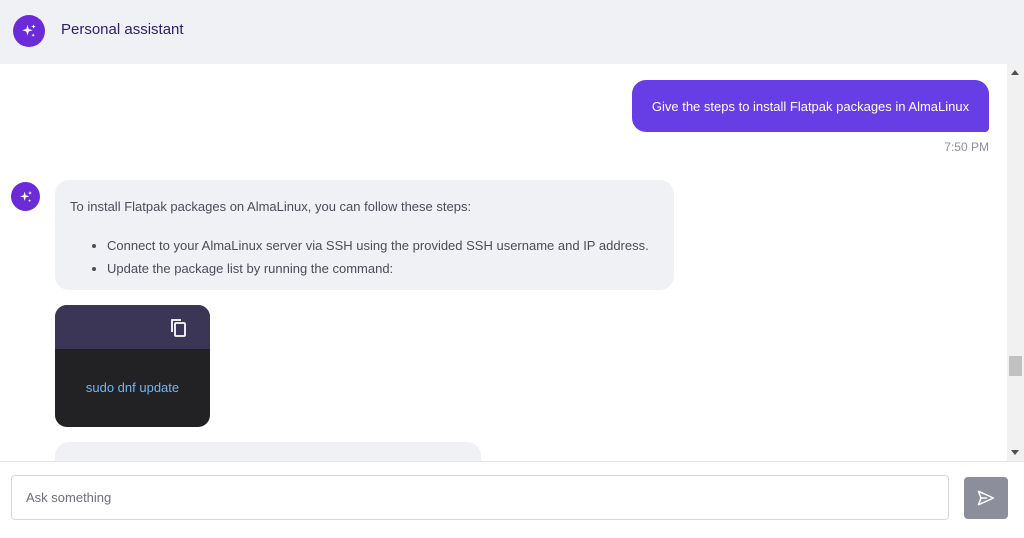 The height and width of the screenshot is (538, 1024). What do you see at coordinates (122, 29) in the screenshot?
I see `page-title: Personal assistant` at bounding box center [122, 29].